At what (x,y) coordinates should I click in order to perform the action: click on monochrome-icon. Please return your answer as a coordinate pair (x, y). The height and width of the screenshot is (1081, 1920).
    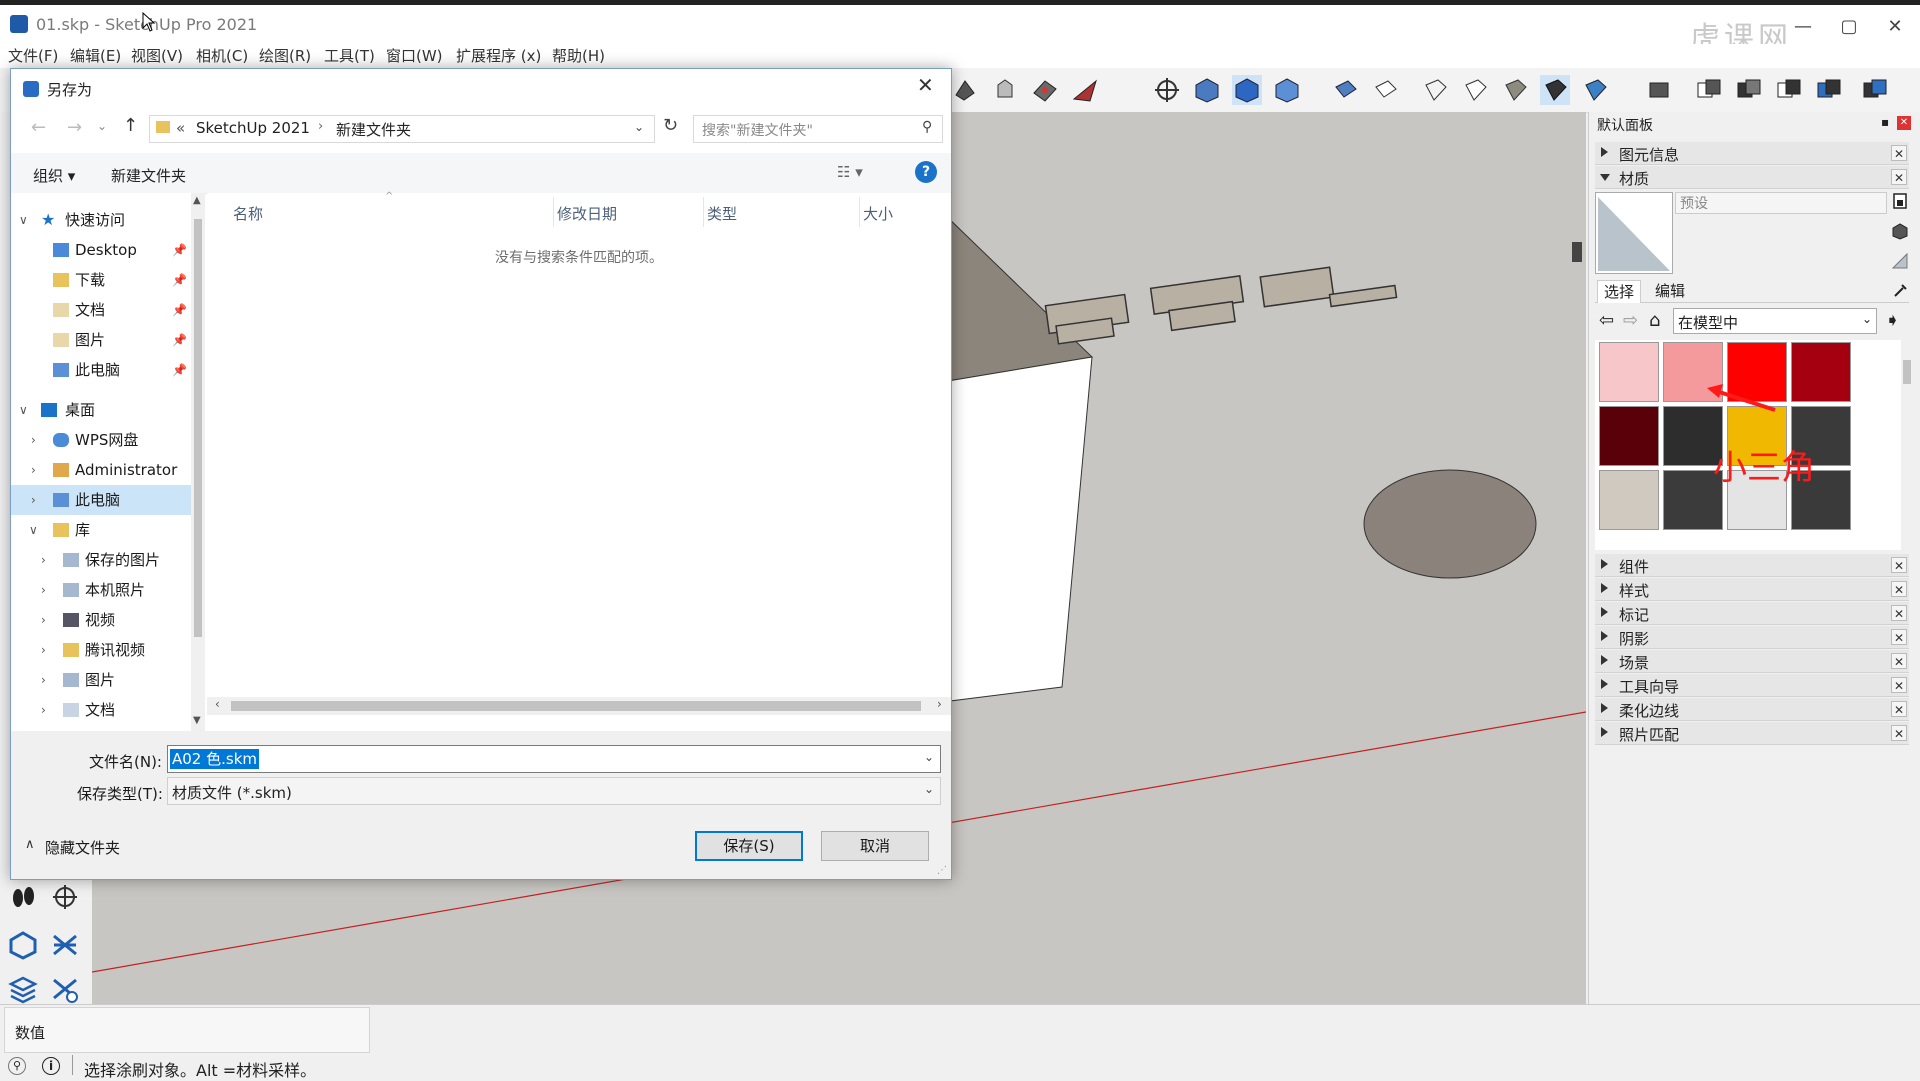
    Looking at the image, I should click on (1595, 90).